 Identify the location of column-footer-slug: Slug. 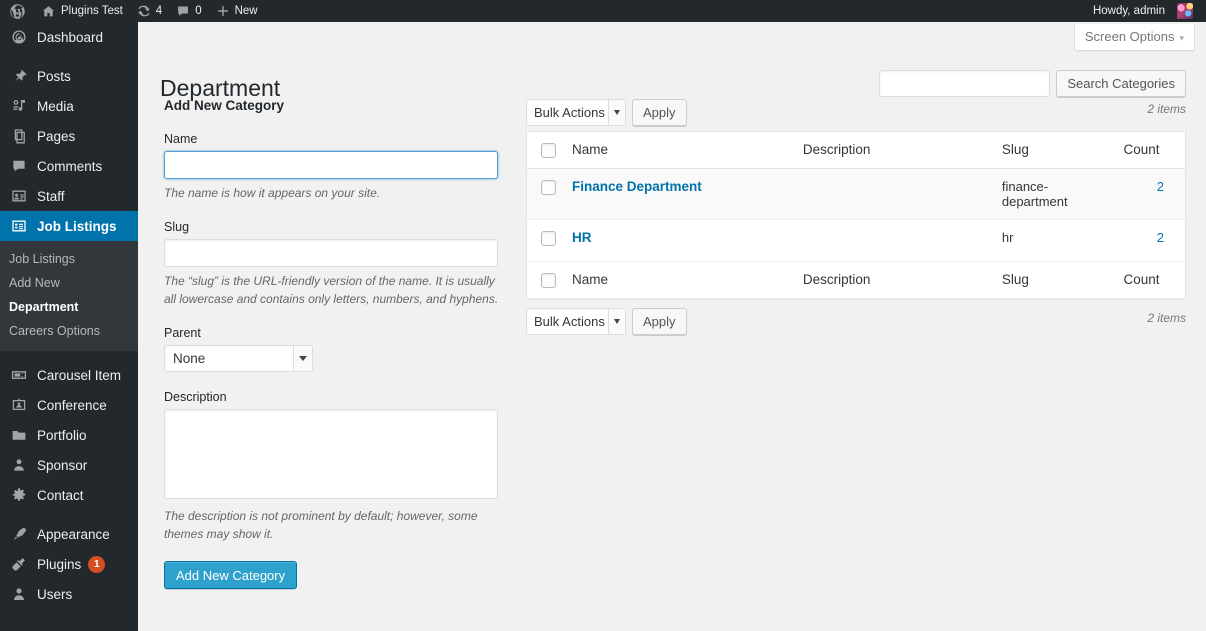
(1054, 279).